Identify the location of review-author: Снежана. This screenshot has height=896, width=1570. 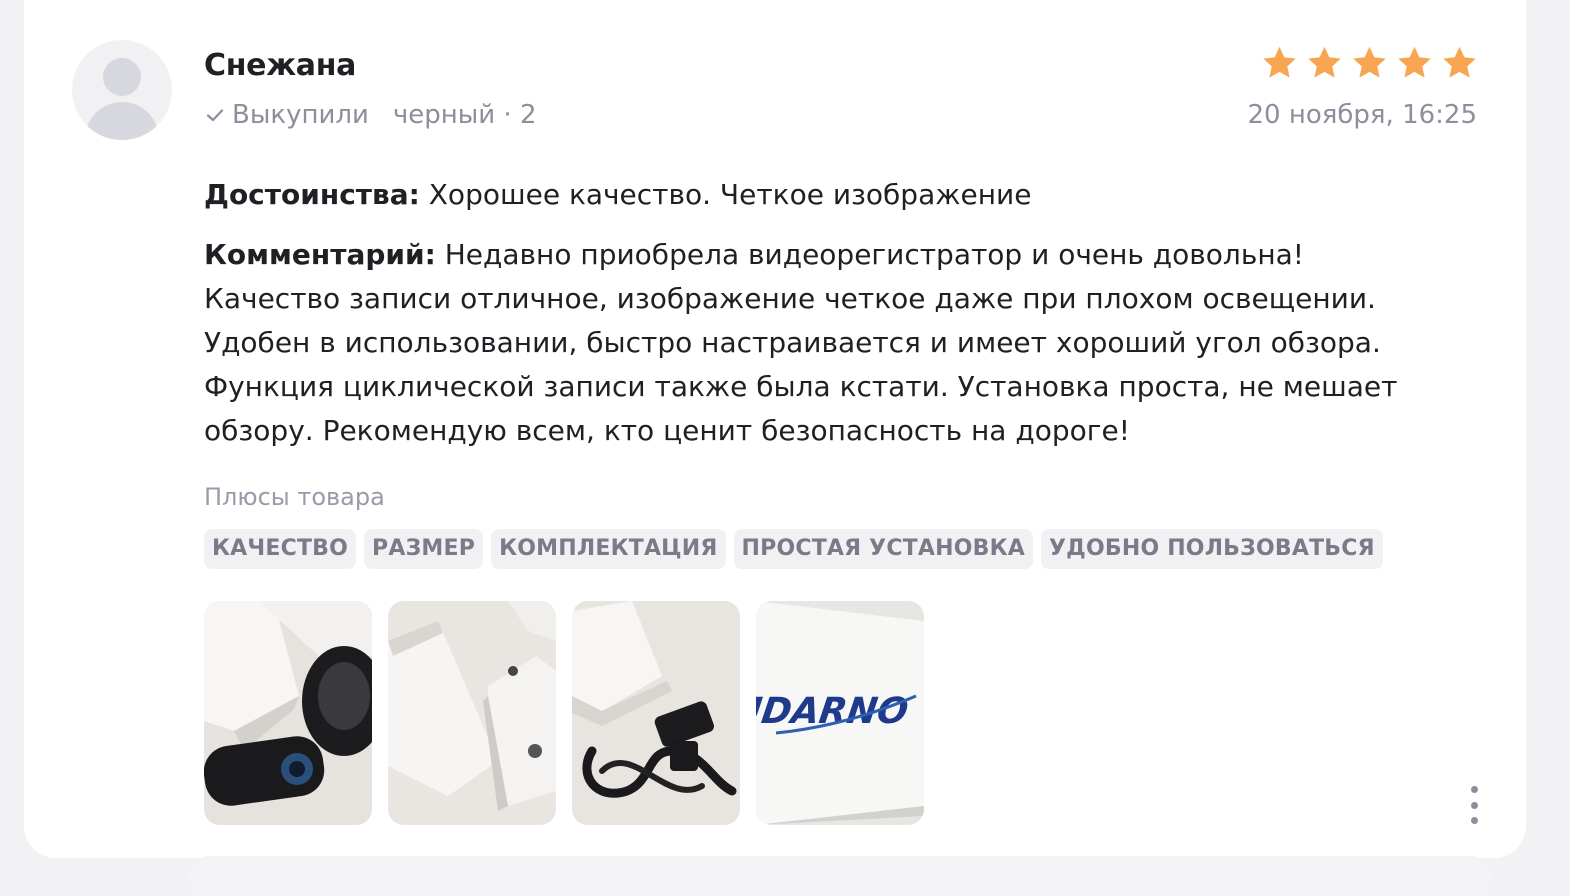
(280, 65).